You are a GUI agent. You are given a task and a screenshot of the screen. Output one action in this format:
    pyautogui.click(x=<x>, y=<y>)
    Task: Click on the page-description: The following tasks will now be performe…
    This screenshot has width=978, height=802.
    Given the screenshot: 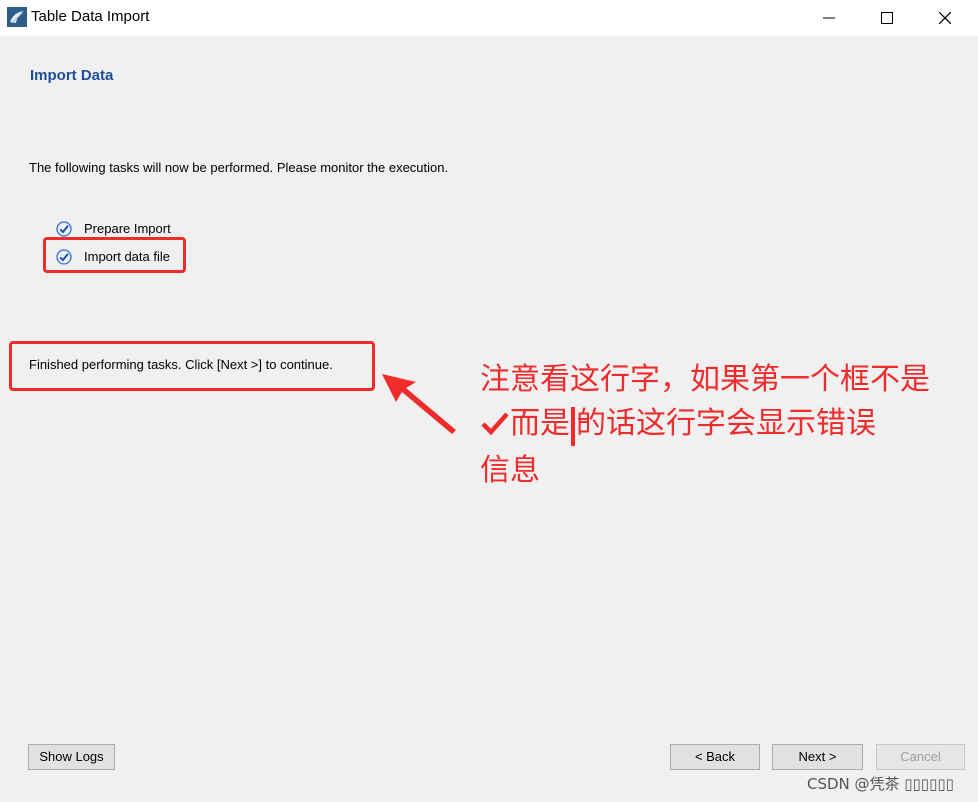 What is the action you would take?
    pyautogui.click(x=239, y=167)
    